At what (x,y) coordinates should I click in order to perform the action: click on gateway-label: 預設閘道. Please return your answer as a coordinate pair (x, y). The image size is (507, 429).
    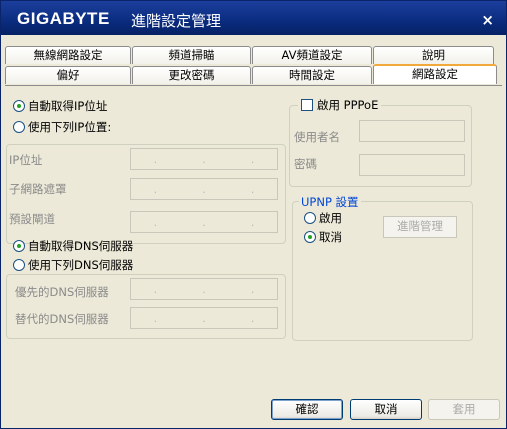
    Looking at the image, I should click on (32, 219).